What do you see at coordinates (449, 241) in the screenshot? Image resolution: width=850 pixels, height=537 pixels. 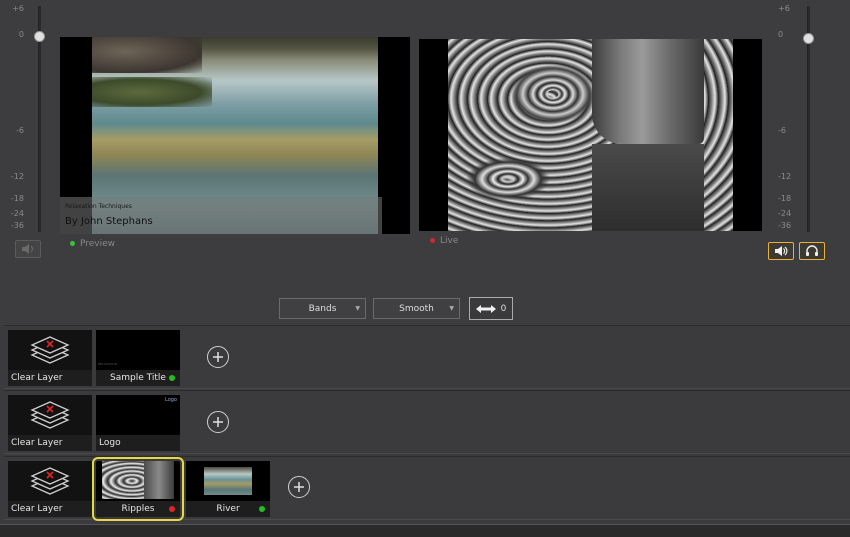 I see `live-status-label: Live` at bounding box center [449, 241].